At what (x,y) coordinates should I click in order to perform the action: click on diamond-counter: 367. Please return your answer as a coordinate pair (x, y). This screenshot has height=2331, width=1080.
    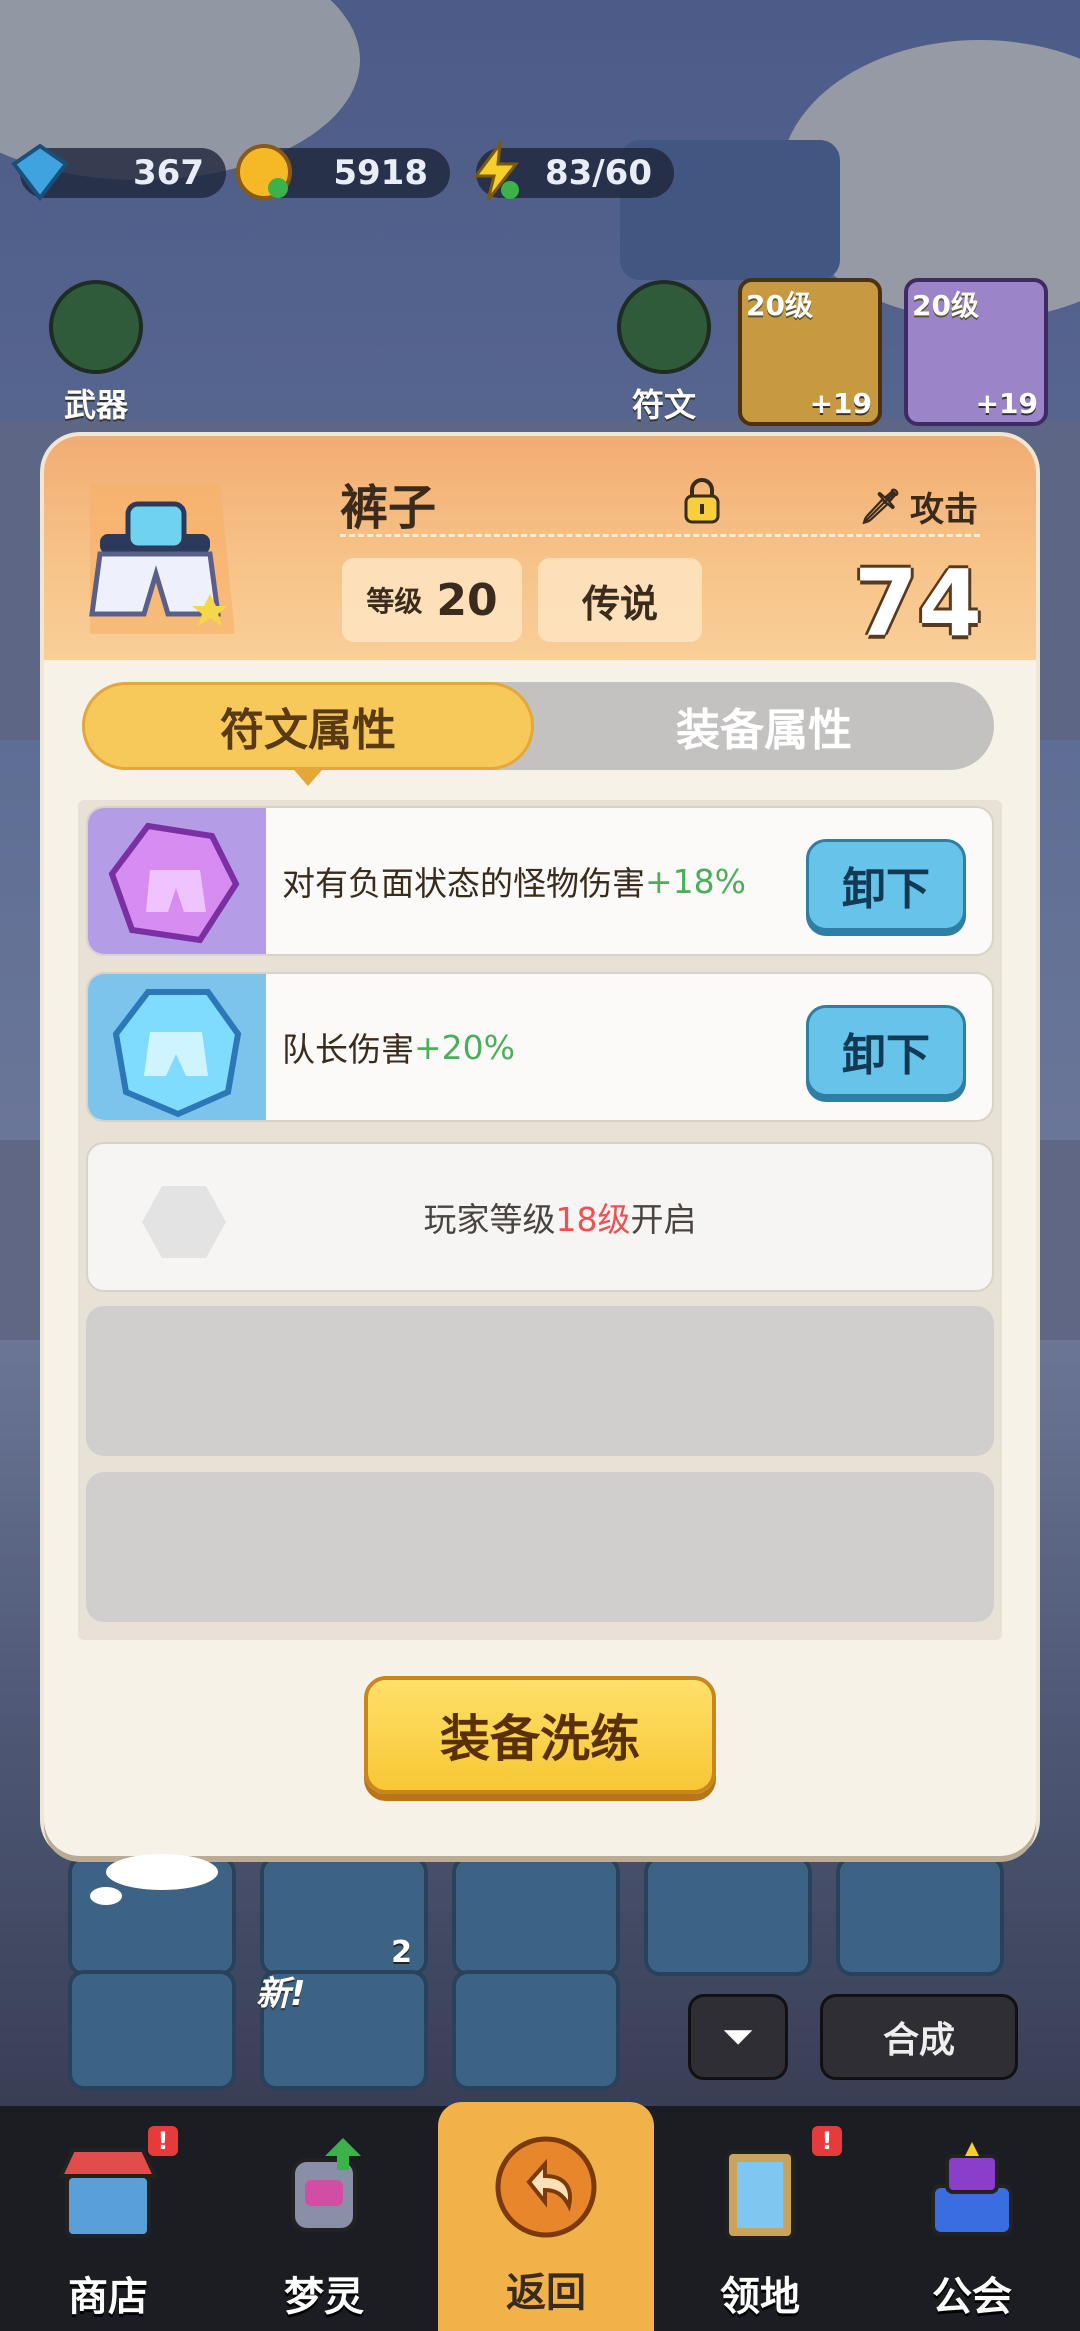
    Looking at the image, I should click on (118, 172).